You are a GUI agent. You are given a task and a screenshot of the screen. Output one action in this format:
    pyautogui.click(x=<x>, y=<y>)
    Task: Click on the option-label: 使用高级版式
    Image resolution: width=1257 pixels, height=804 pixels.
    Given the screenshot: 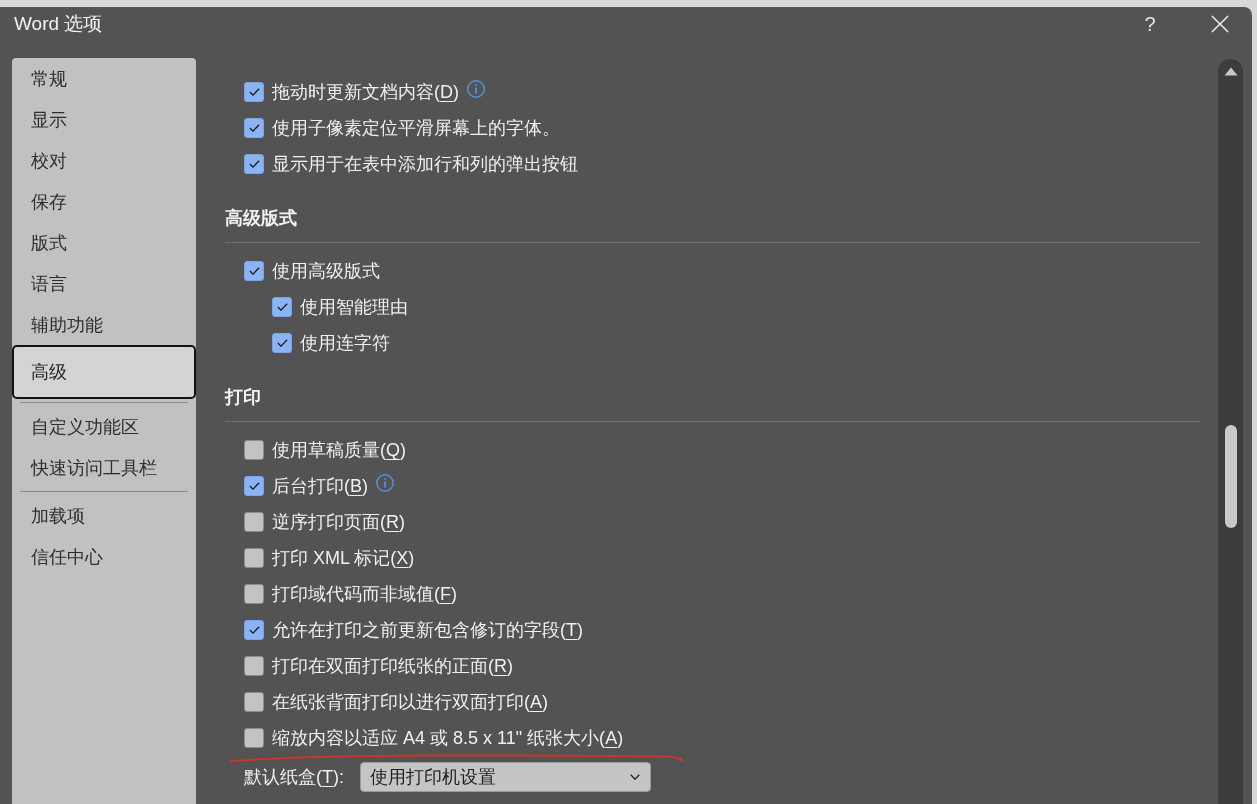 What is the action you would take?
    pyautogui.click(x=326, y=271)
    